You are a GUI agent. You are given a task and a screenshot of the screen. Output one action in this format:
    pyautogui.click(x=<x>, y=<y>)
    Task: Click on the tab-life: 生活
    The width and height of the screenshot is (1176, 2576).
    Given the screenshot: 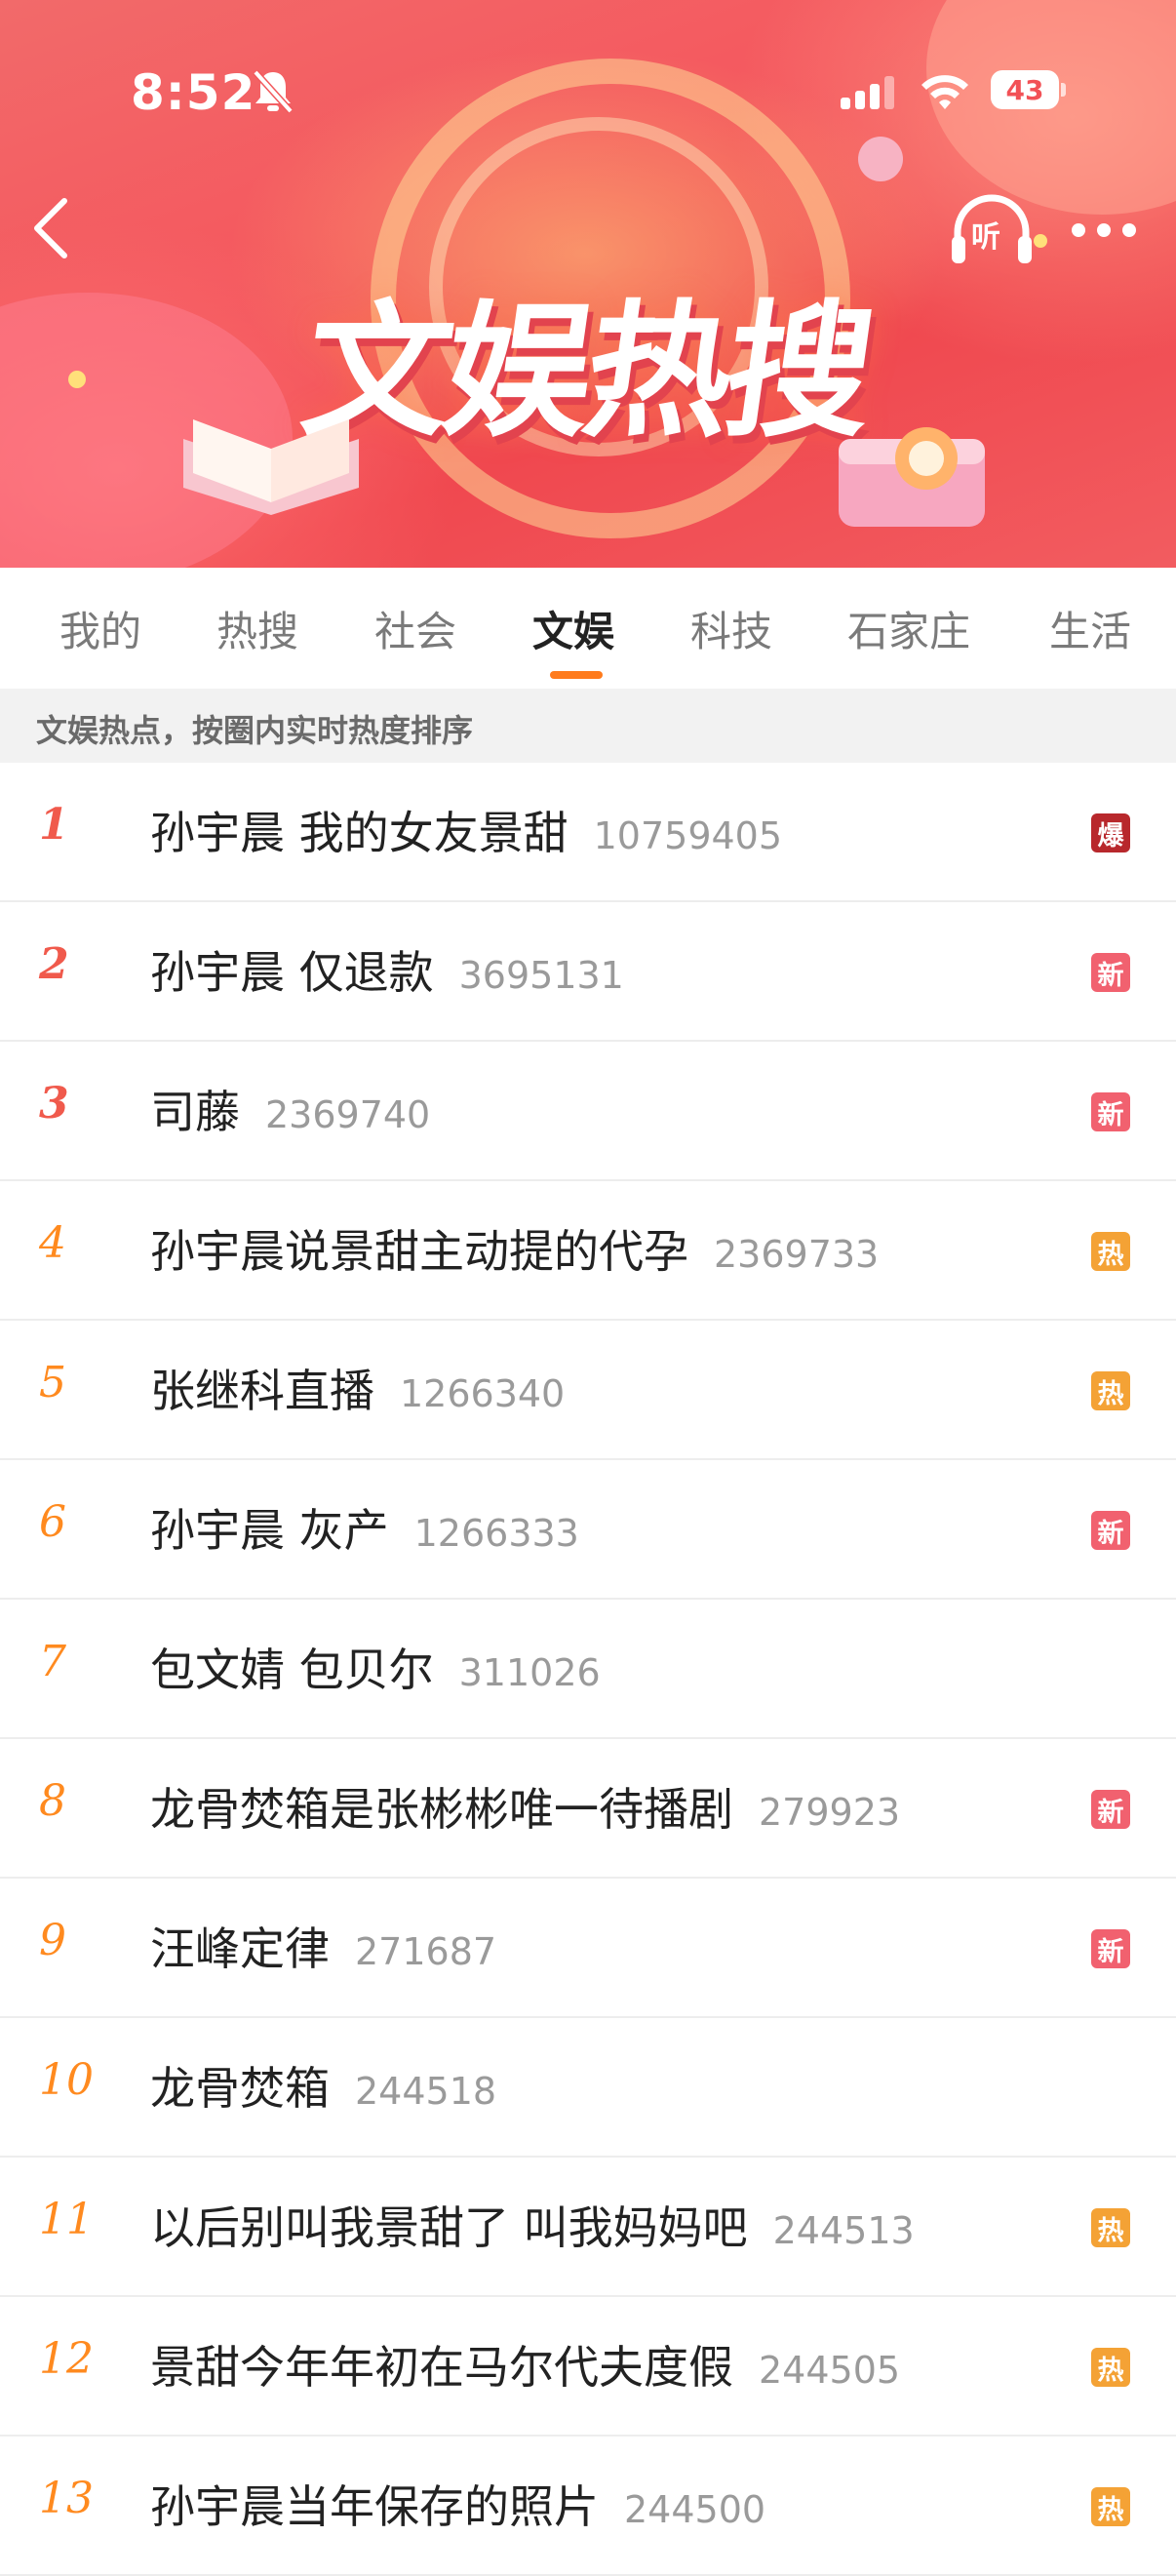 What is the action you would take?
    pyautogui.click(x=1090, y=628)
    